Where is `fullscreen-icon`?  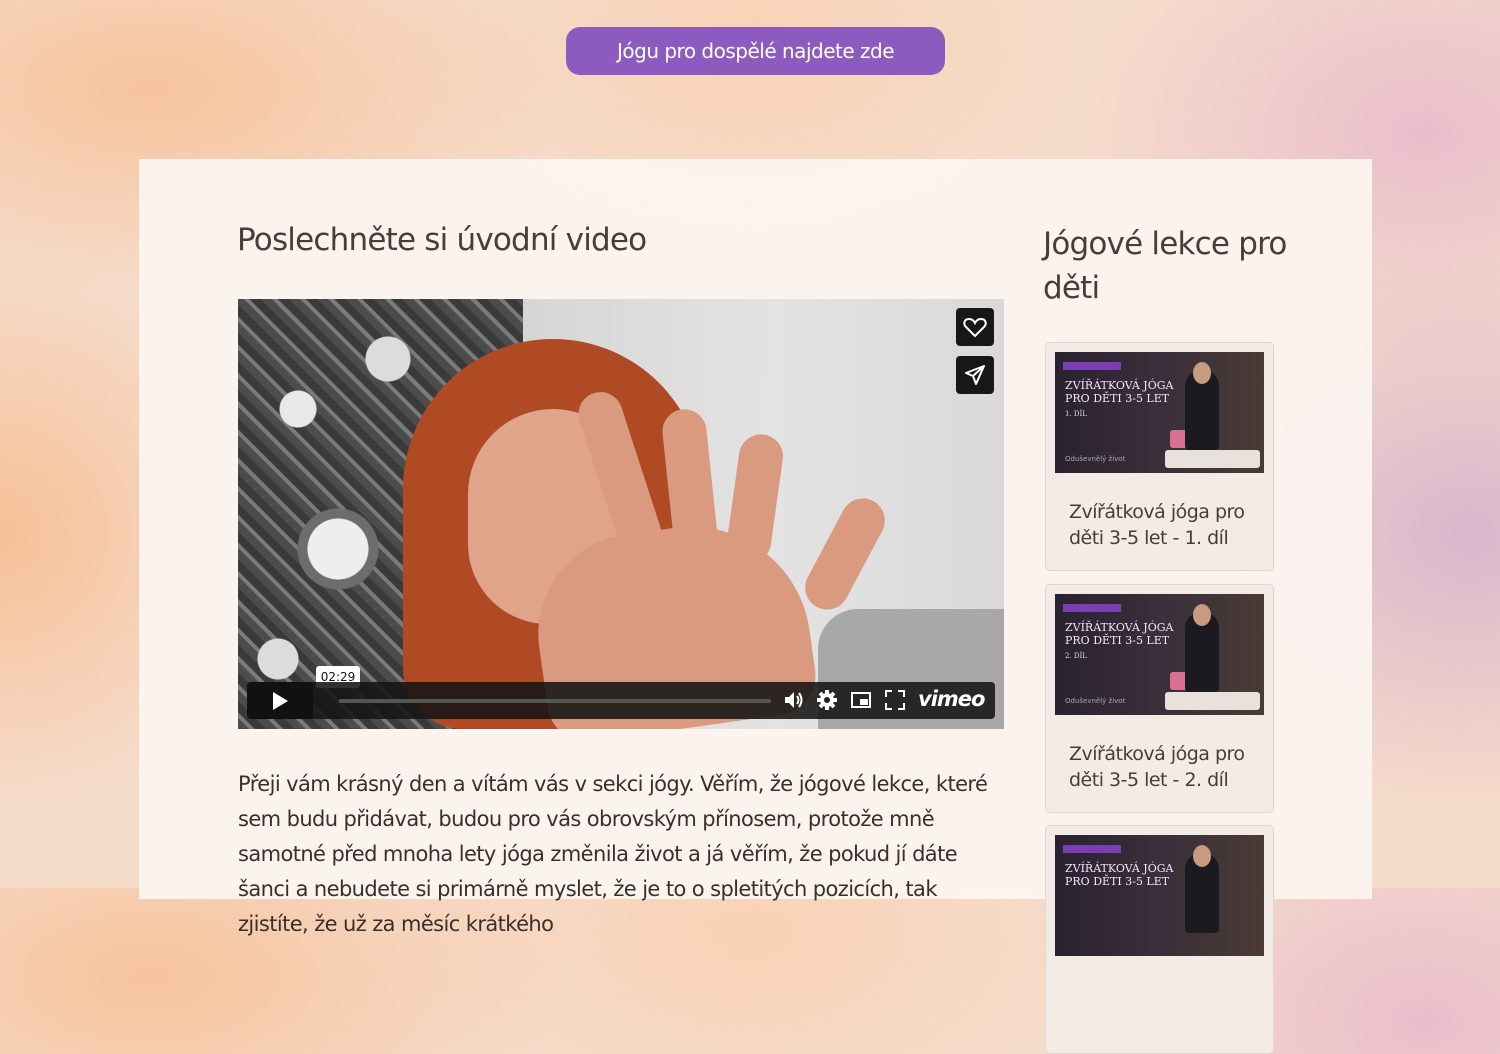
fullscreen-icon is located at coordinates (895, 700).